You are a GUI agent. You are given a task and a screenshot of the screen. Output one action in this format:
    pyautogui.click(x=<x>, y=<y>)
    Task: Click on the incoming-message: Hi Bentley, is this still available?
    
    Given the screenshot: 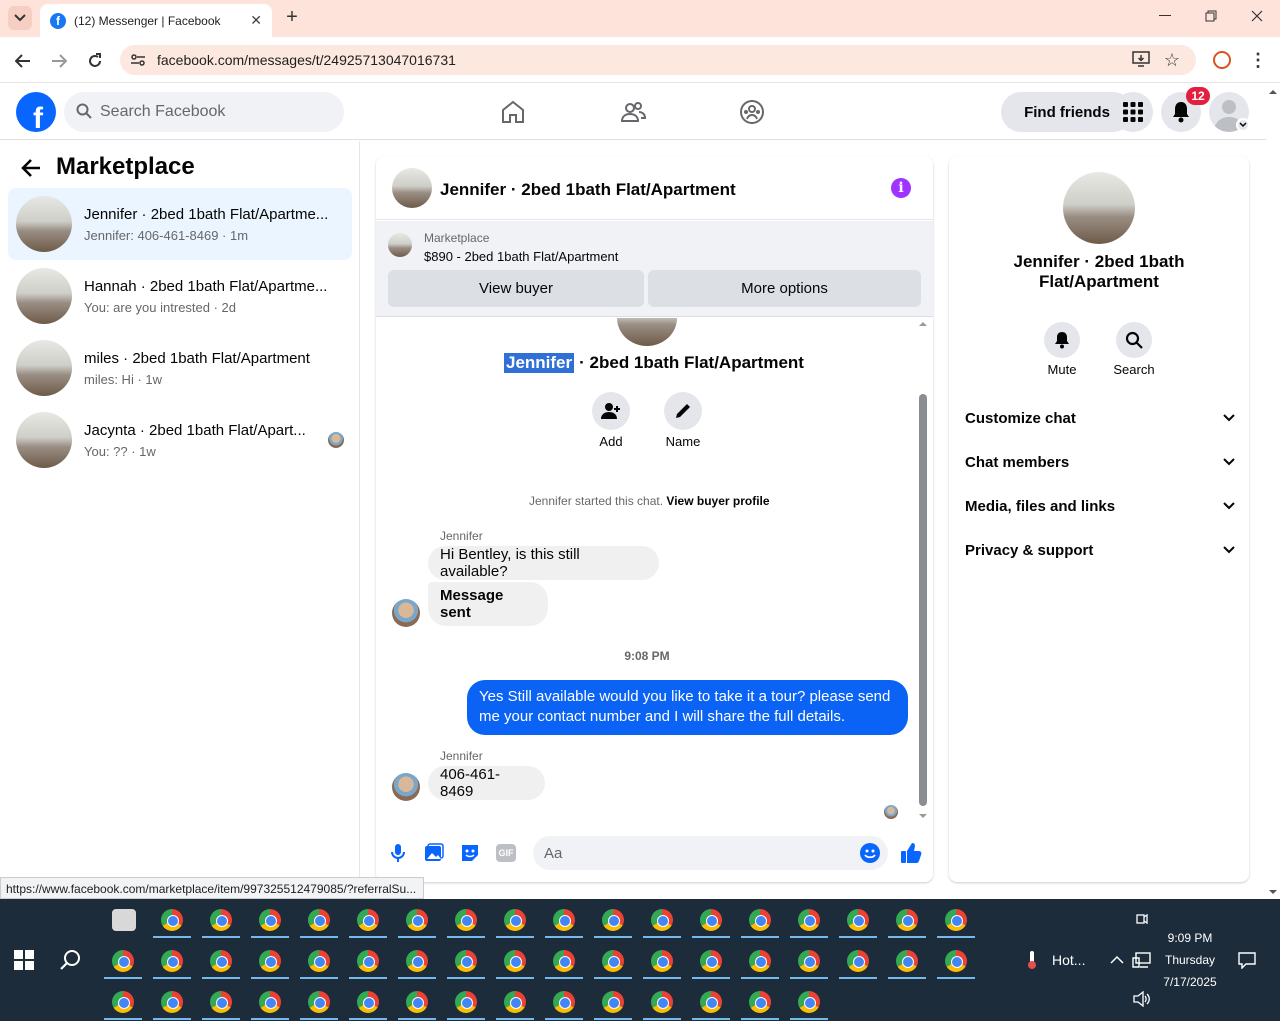 What is the action you would take?
    pyautogui.click(x=543, y=563)
    